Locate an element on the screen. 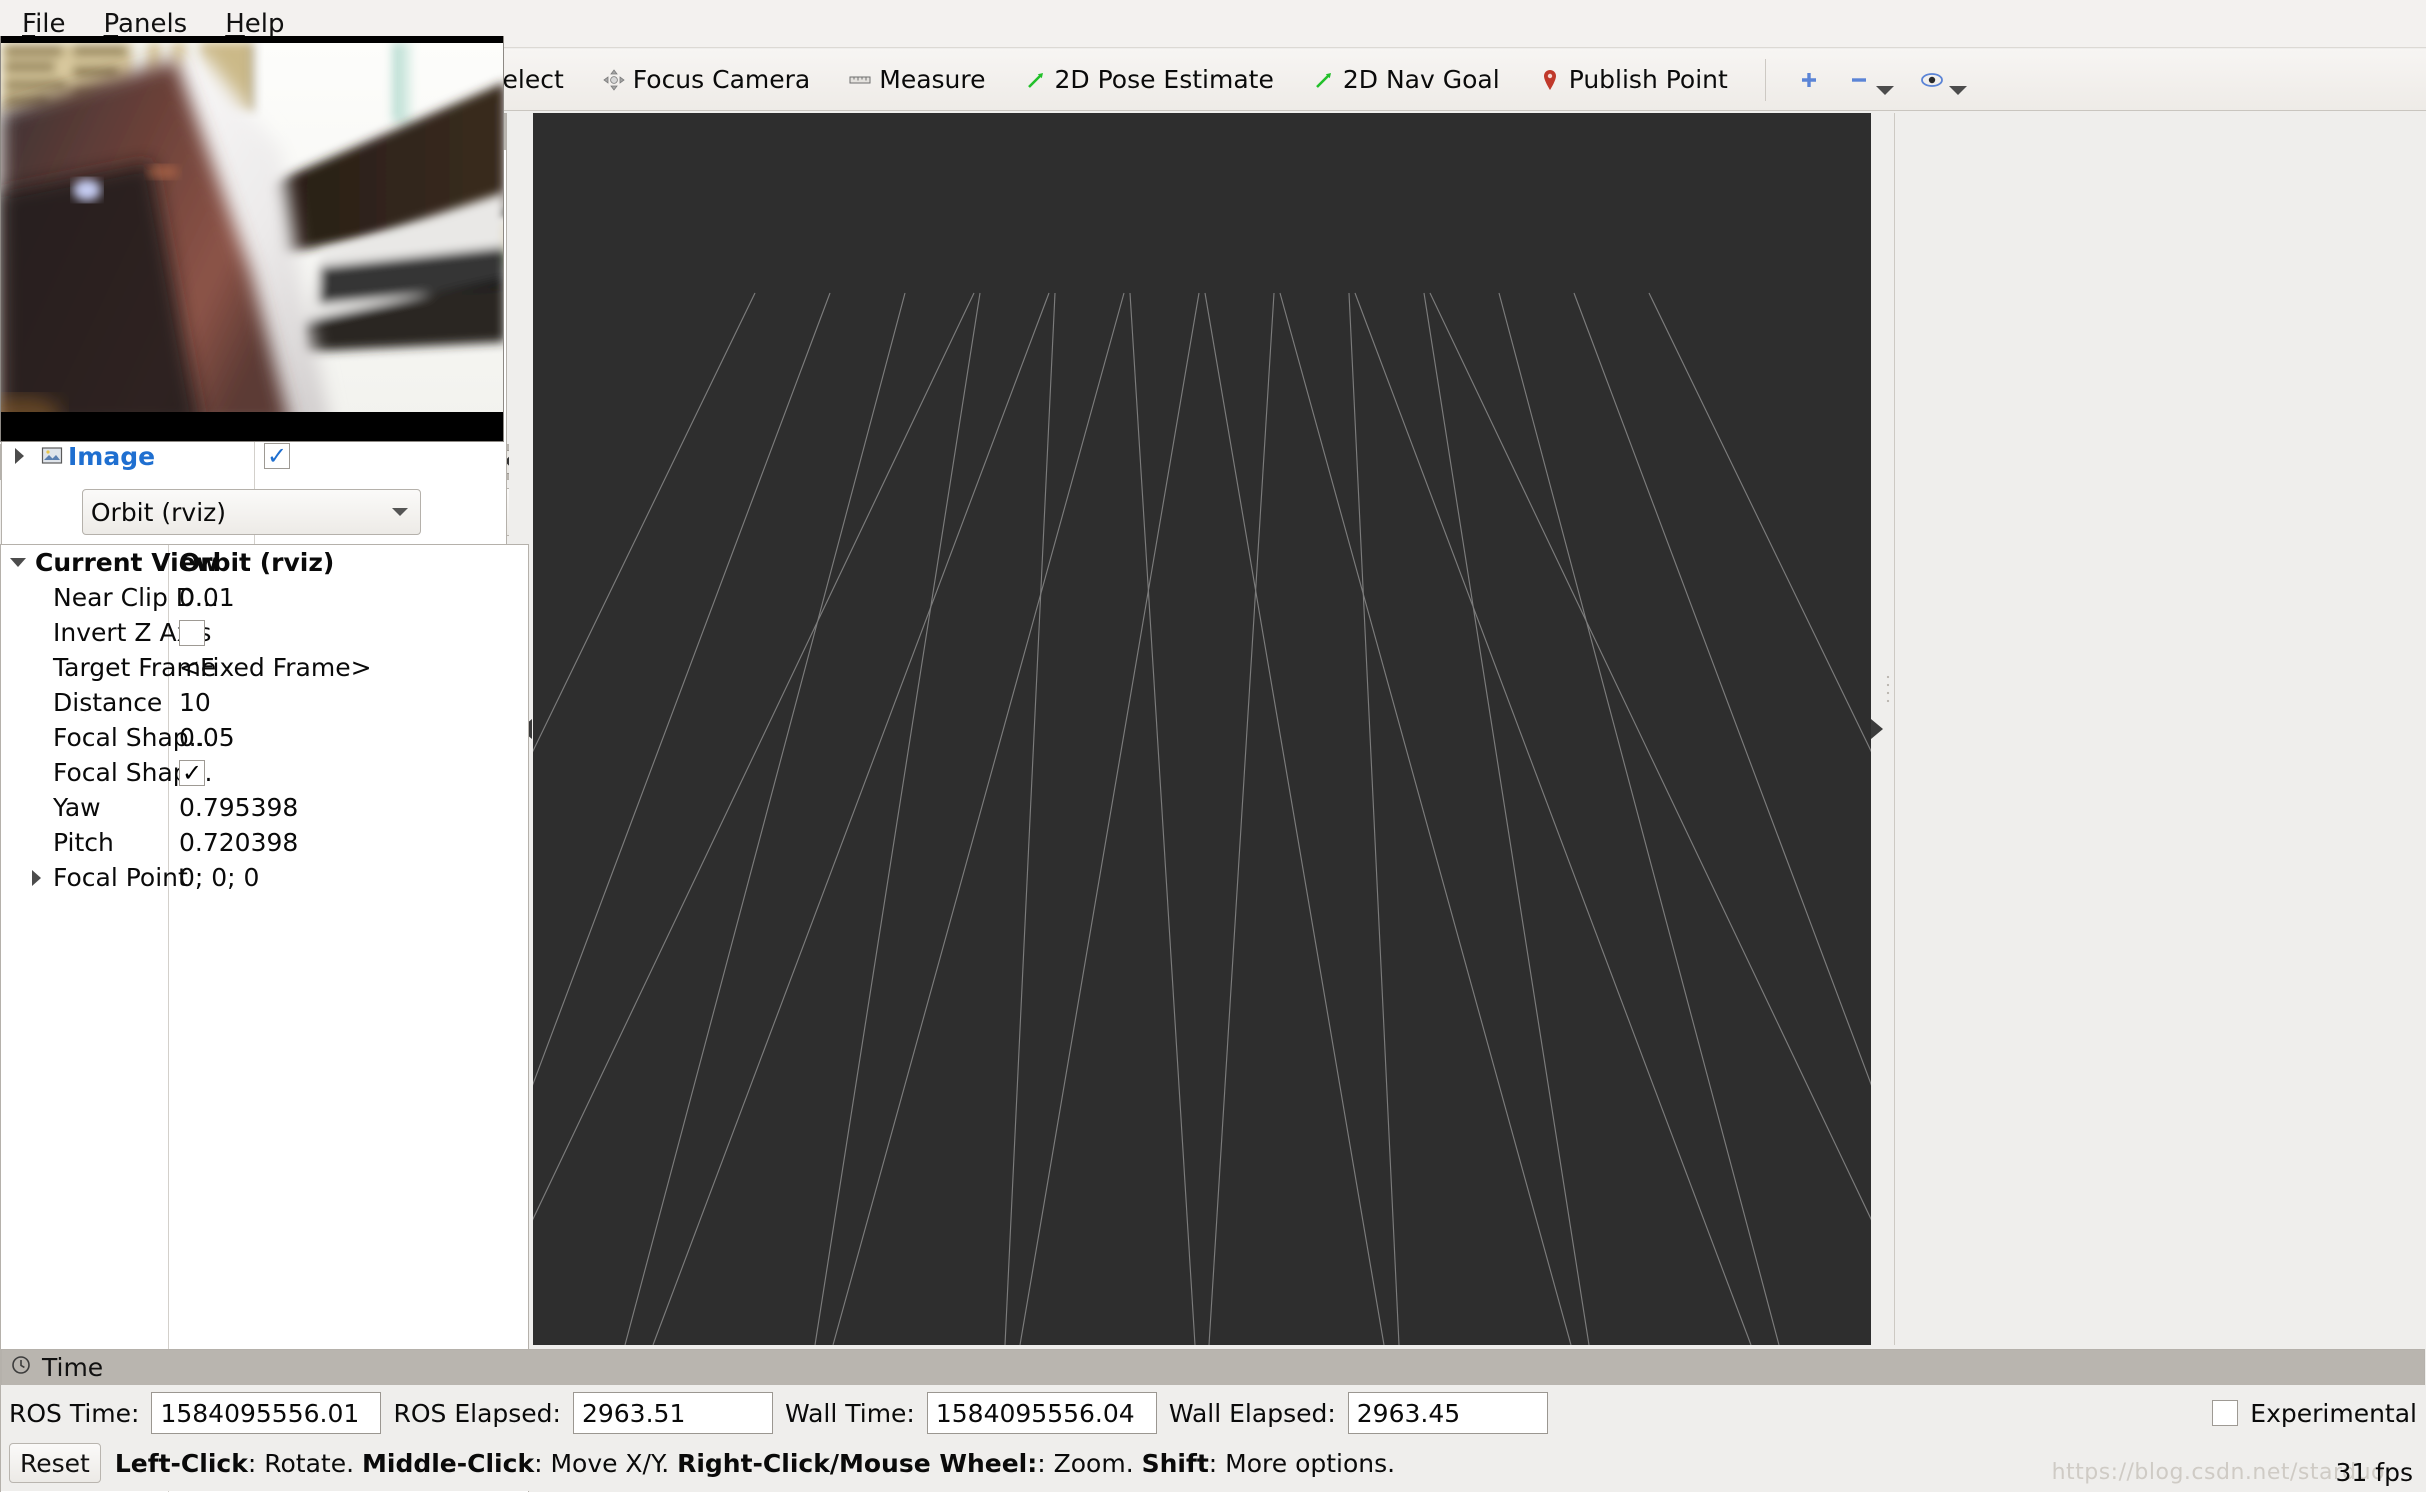 Image resolution: width=2426 pixels, height=1492 pixels. menu-item-help: Help is located at coordinates (254, 24).